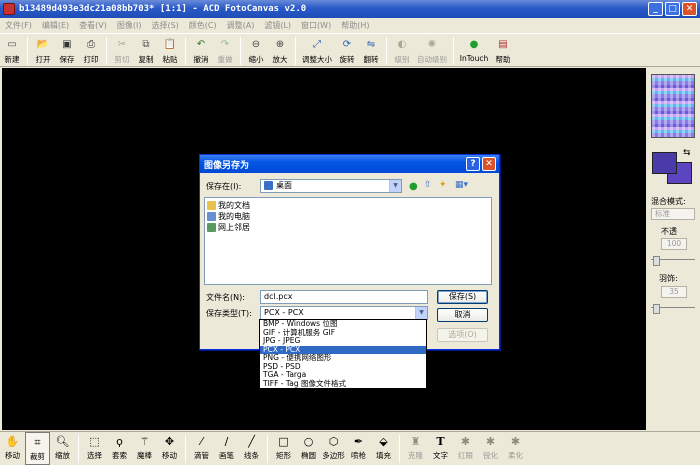 The height and width of the screenshot is (465, 700). Describe the element at coordinates (402, 59) in the screenshot. I see `toolbar-label: 级别` at that location.